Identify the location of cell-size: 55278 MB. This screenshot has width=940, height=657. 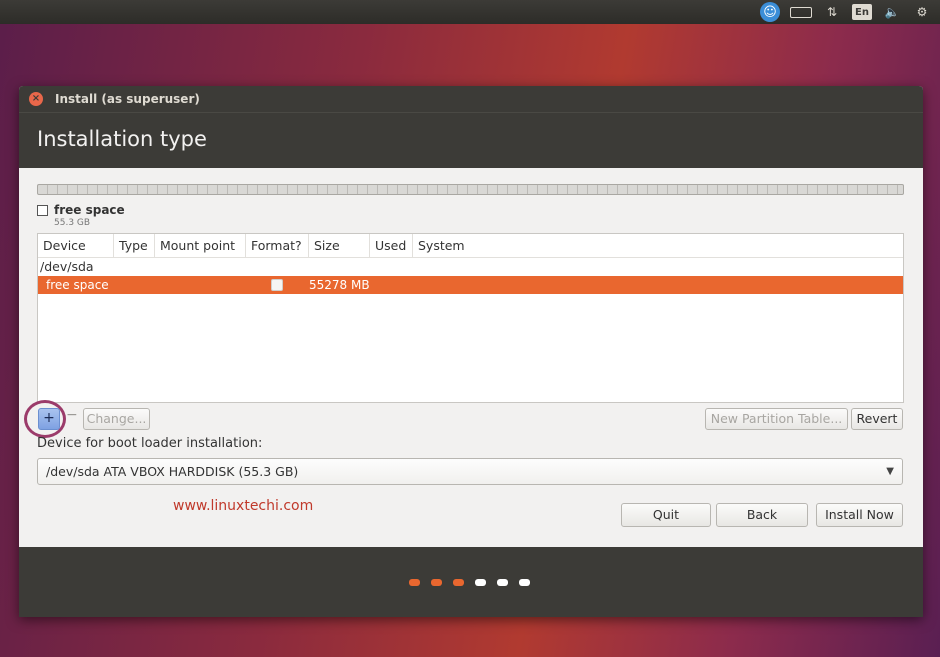
(339, 285).